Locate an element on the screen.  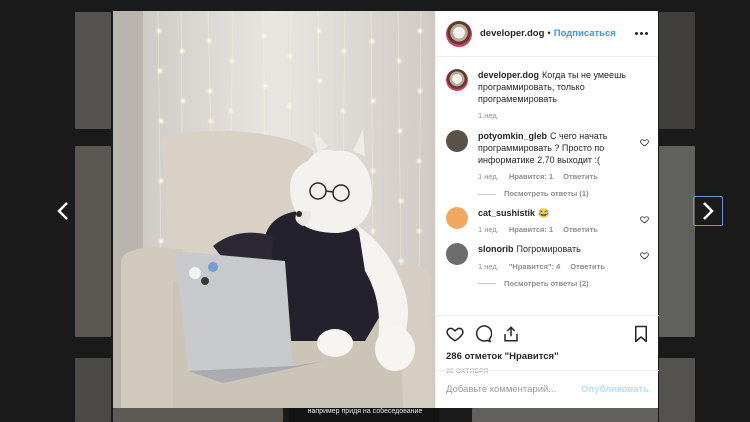
previous-post-button is located at coordinates (63, 211).